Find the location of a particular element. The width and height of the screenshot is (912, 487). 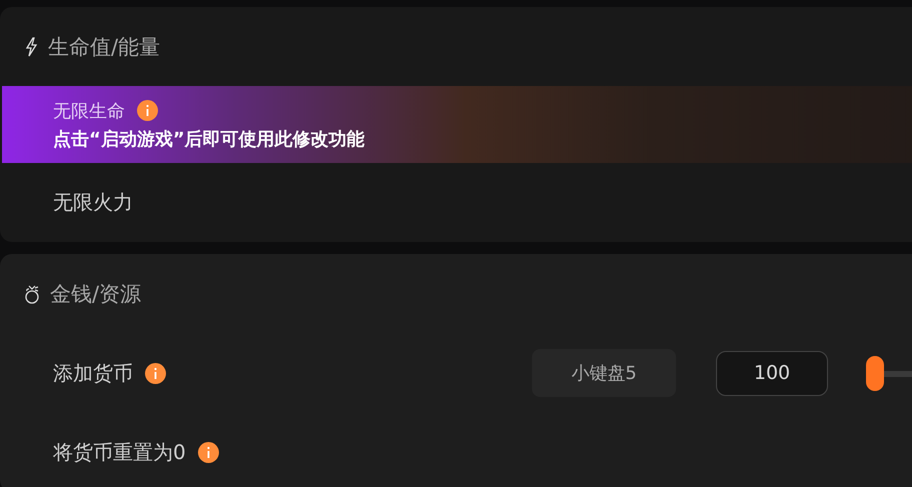

hotkey-button: 小键盘5 is located at coordinates (604, 373).